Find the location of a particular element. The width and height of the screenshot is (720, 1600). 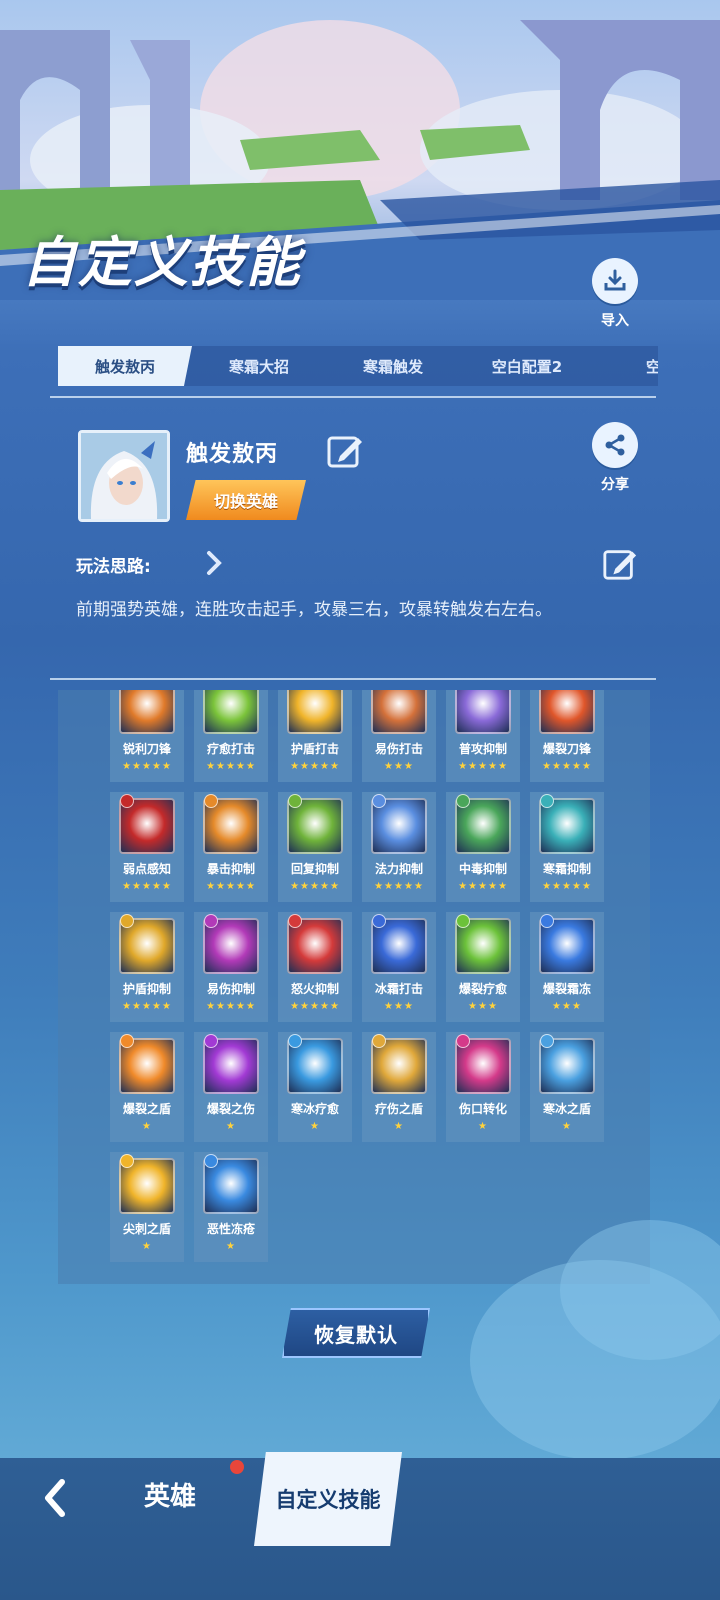

import-label: 导入 is located at coordinates (615, 321).